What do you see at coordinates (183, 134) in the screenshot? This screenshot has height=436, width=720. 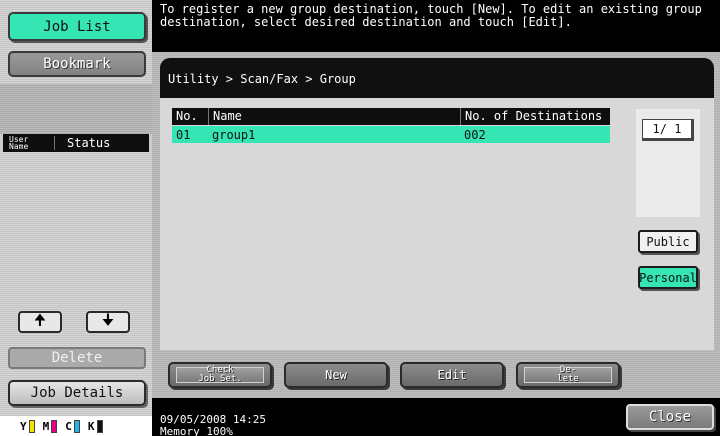 I see `row-no: 01` at bounding box center [183, 134].